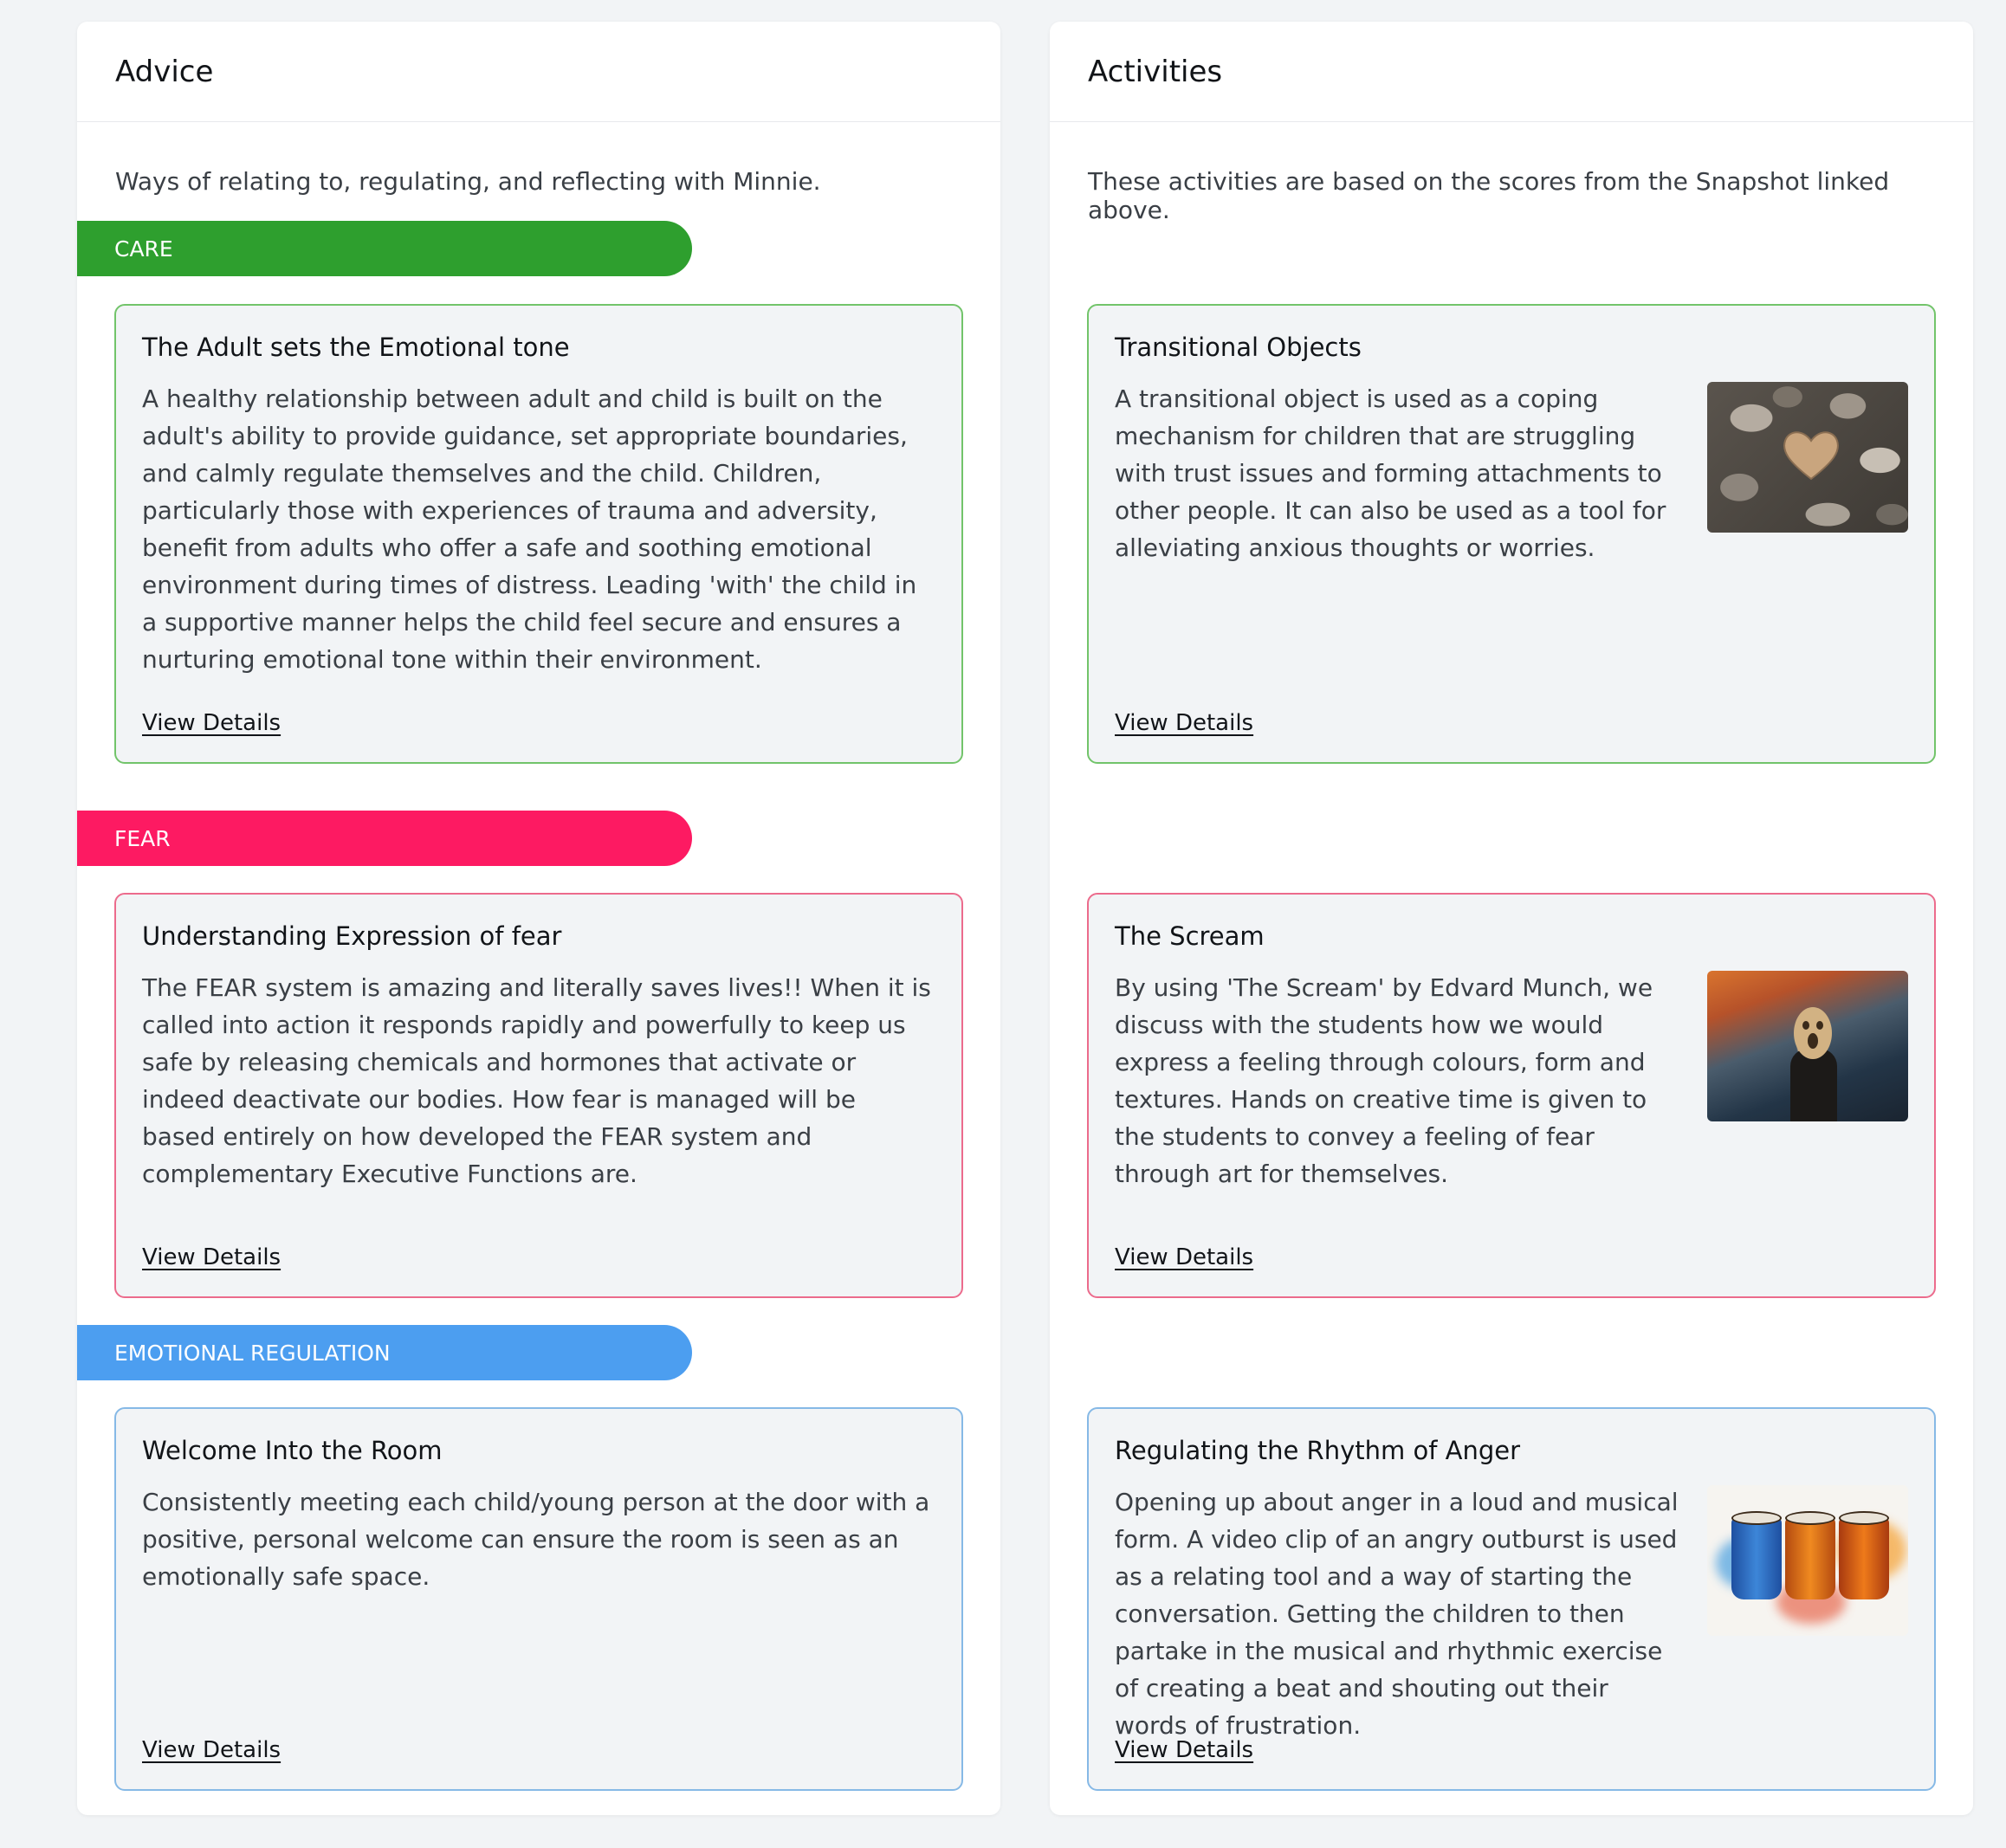 The image size is (2006, 1848). What do you see at coordinates (1155, 71) in the screenshot?
I see `activities-title: Activities` at bounding box center [1155, 71].